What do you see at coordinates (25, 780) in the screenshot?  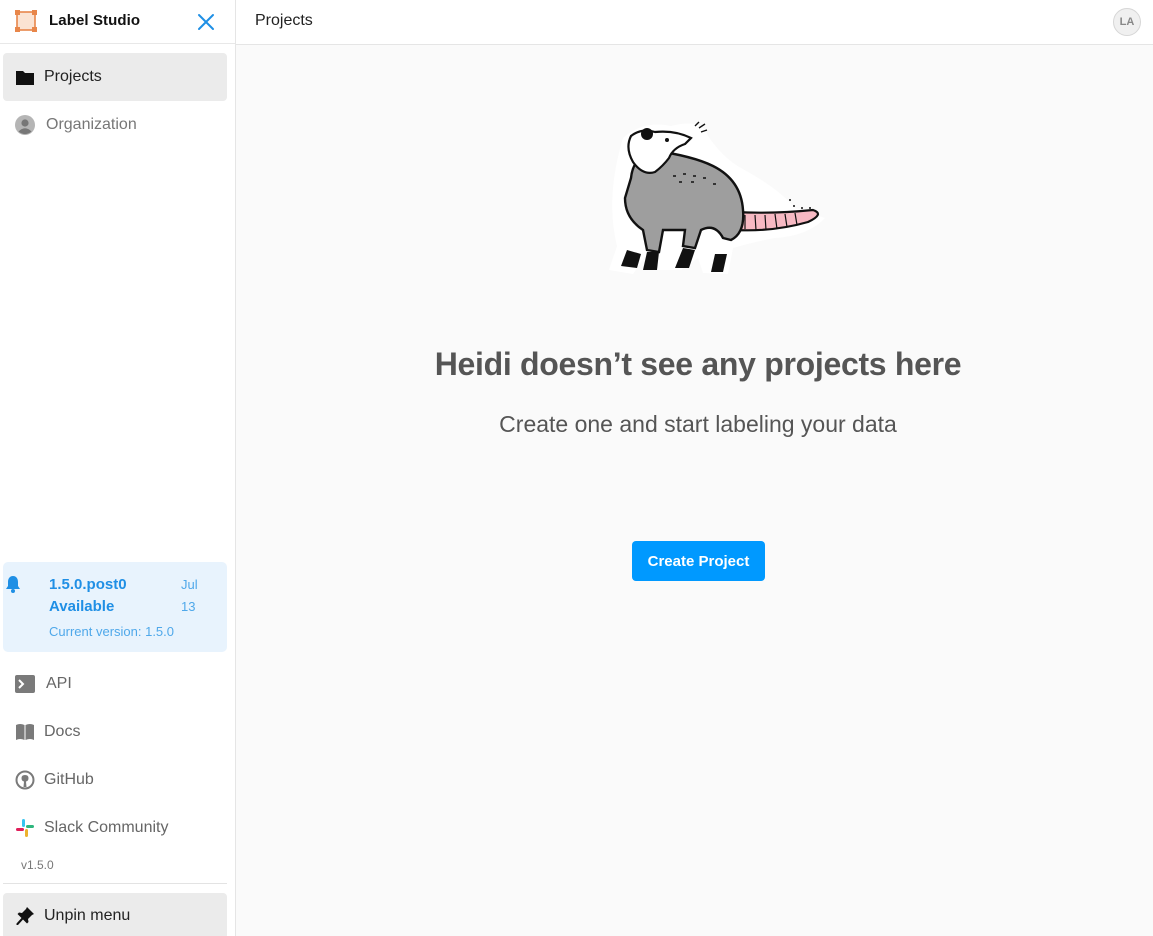 I see `github-icon` at bounding box center [25, 780].